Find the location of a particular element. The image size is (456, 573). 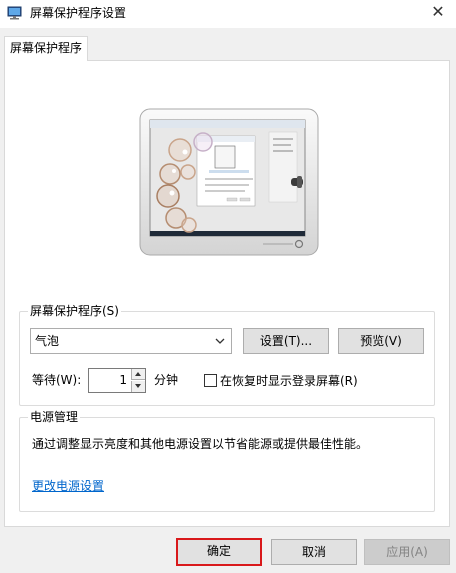

wait-unit-label: 分钟 is located at coordinates (166, 380).